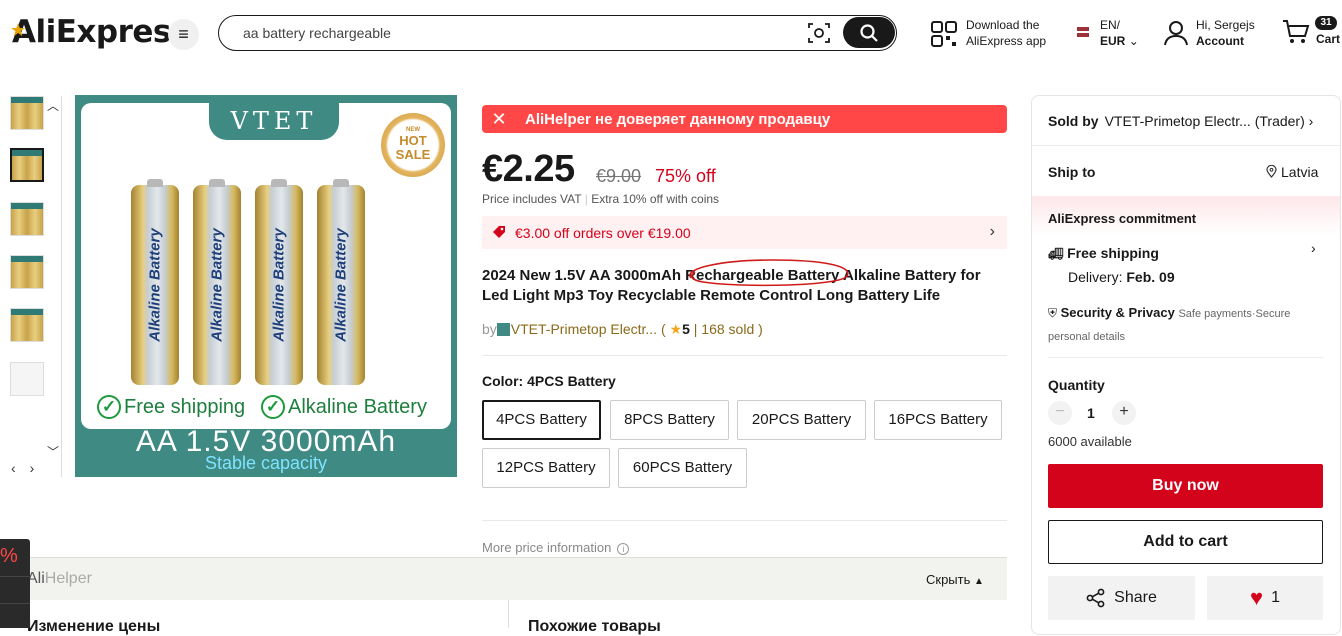 The image size is (1342, 636). I want to click on share-button: Share, so click(1121, 598).